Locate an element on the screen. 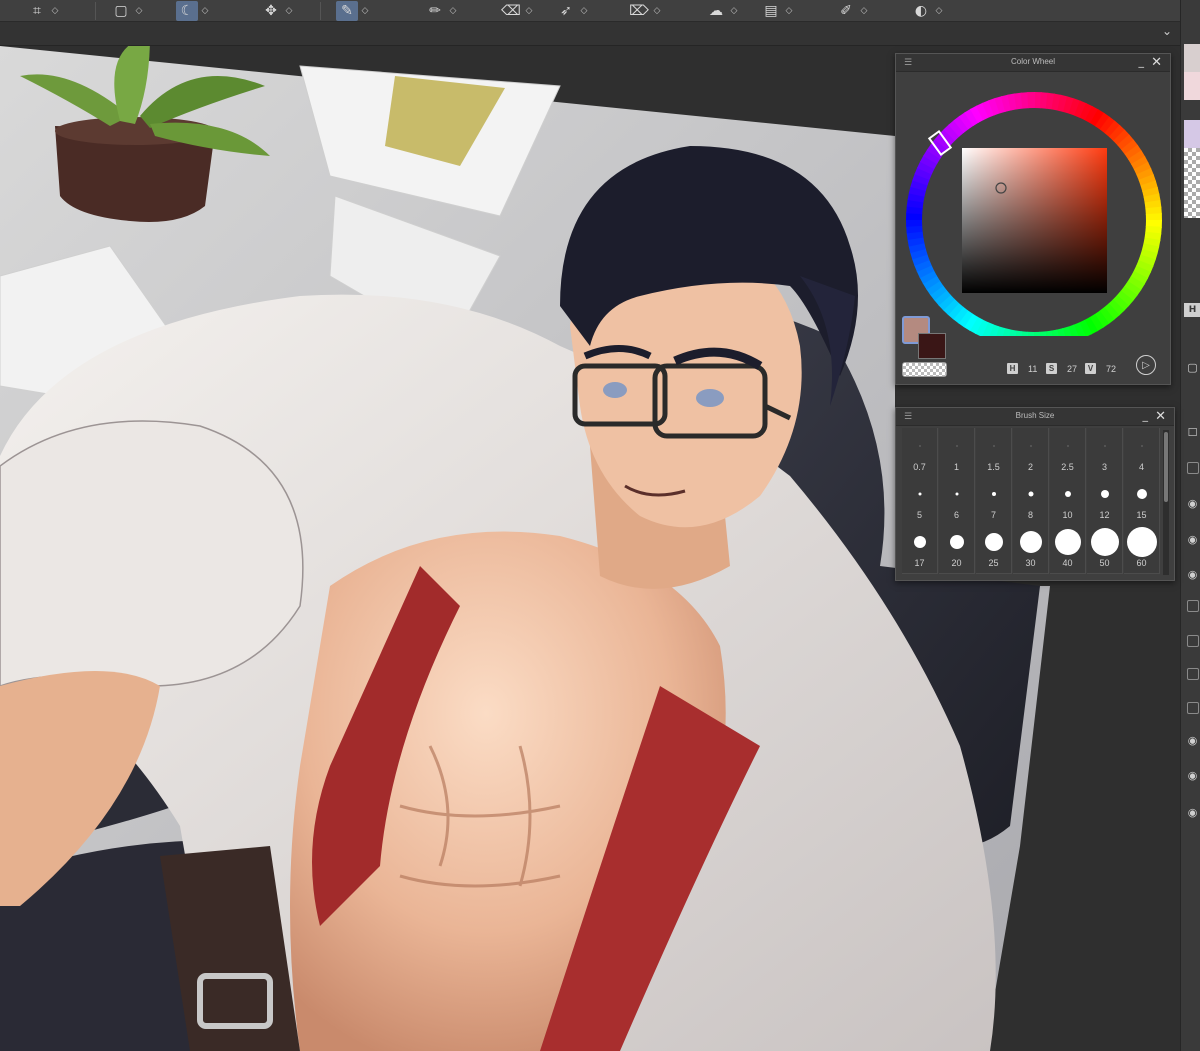  brush-size-label: 12 is located at coordinates (1104, 515).